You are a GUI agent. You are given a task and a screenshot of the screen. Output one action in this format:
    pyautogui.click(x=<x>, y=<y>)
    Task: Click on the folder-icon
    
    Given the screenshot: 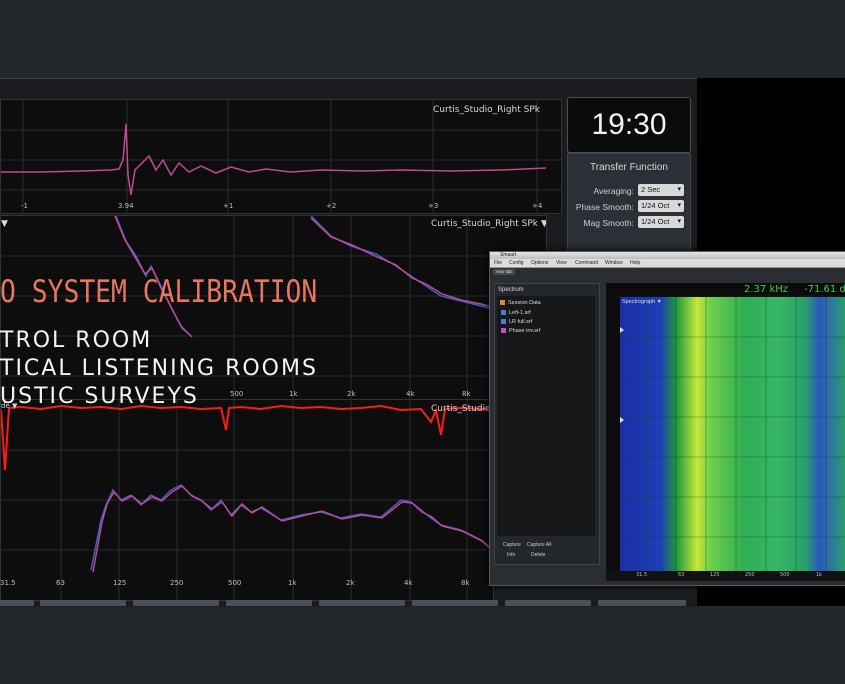 What is the action you would take?
    pyautogui.click(x=502, y=303)
    